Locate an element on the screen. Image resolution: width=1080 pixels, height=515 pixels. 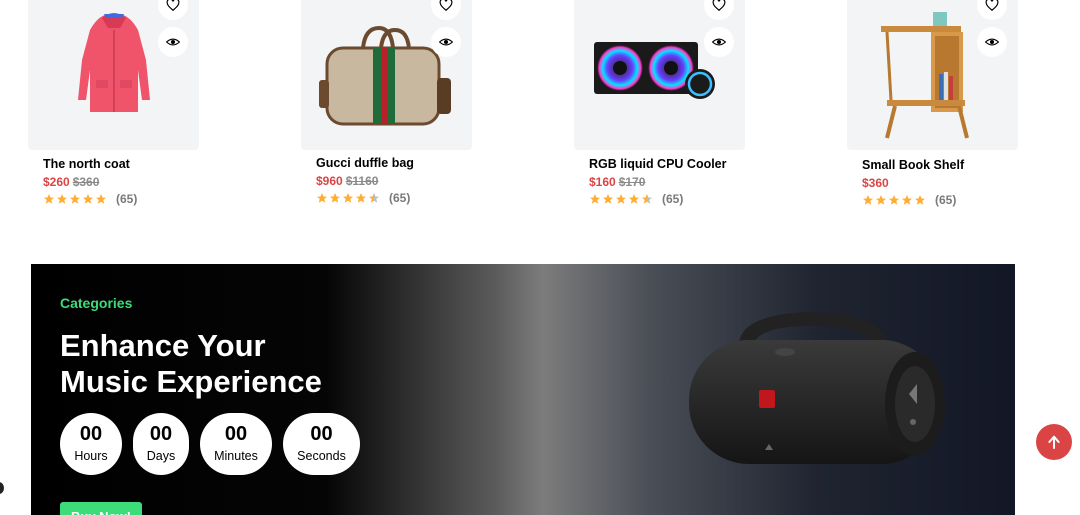
scroll-to-top-button is located at coordinates (1054, 442).